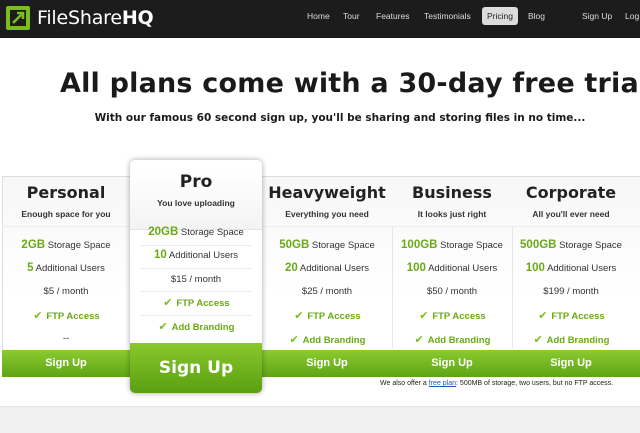 This screenshot has height=433, width=640. What do you see at coordinates (196, 279) in the screenshot?
I see `price: $15 / month` at bounding box center [196, 279].